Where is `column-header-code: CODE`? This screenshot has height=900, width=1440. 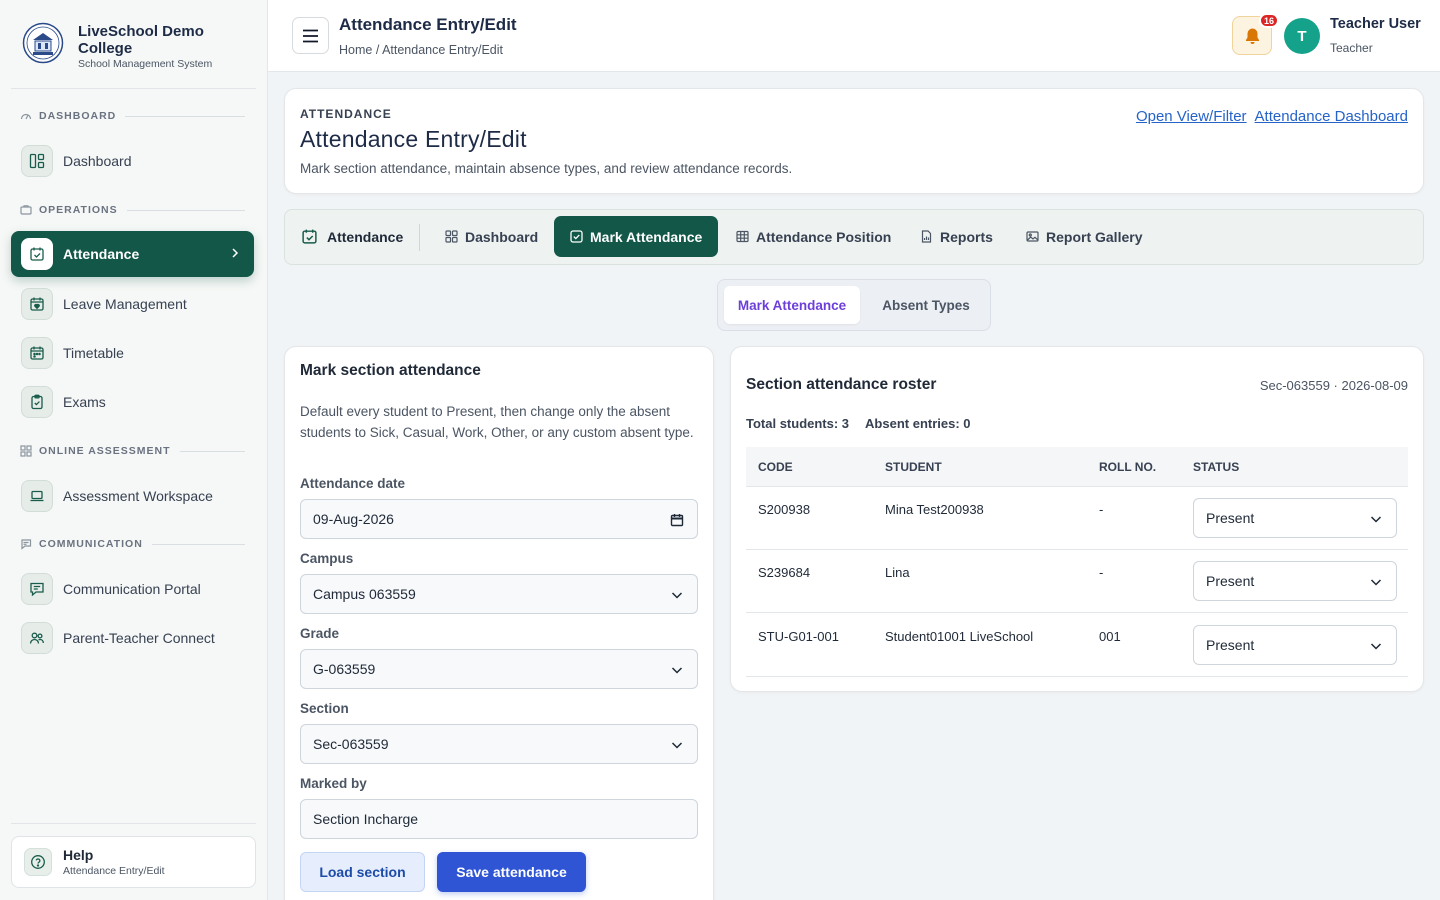
column-header-code: CODE is located at coordinates (775, 467).